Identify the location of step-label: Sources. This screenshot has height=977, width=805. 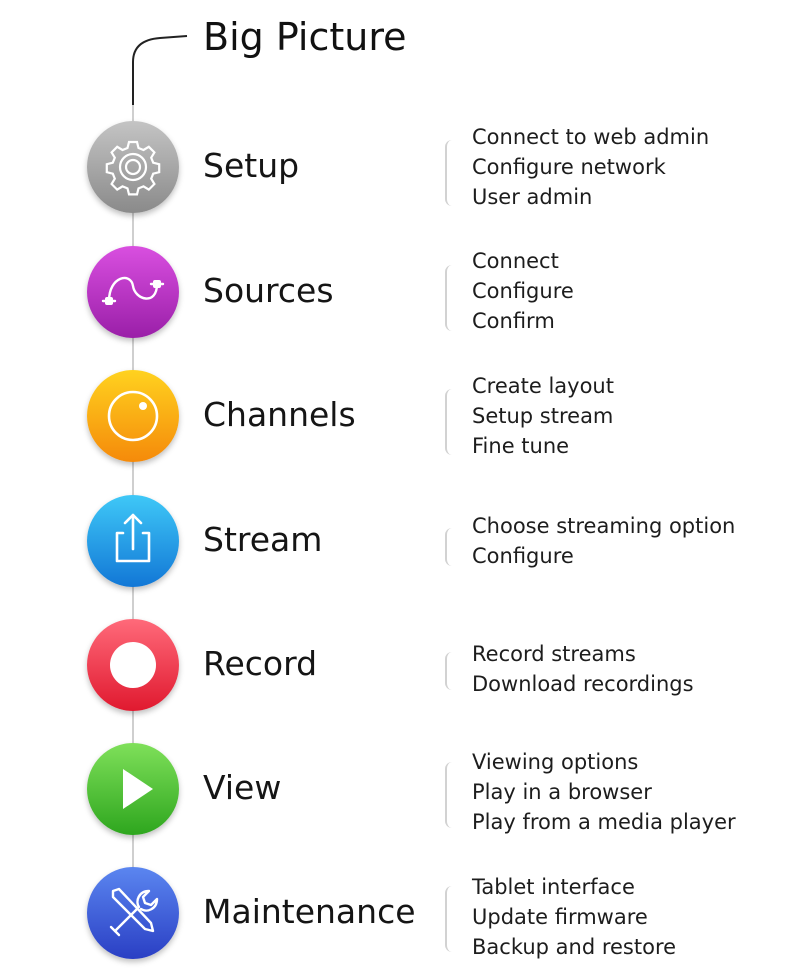
(268, 290).